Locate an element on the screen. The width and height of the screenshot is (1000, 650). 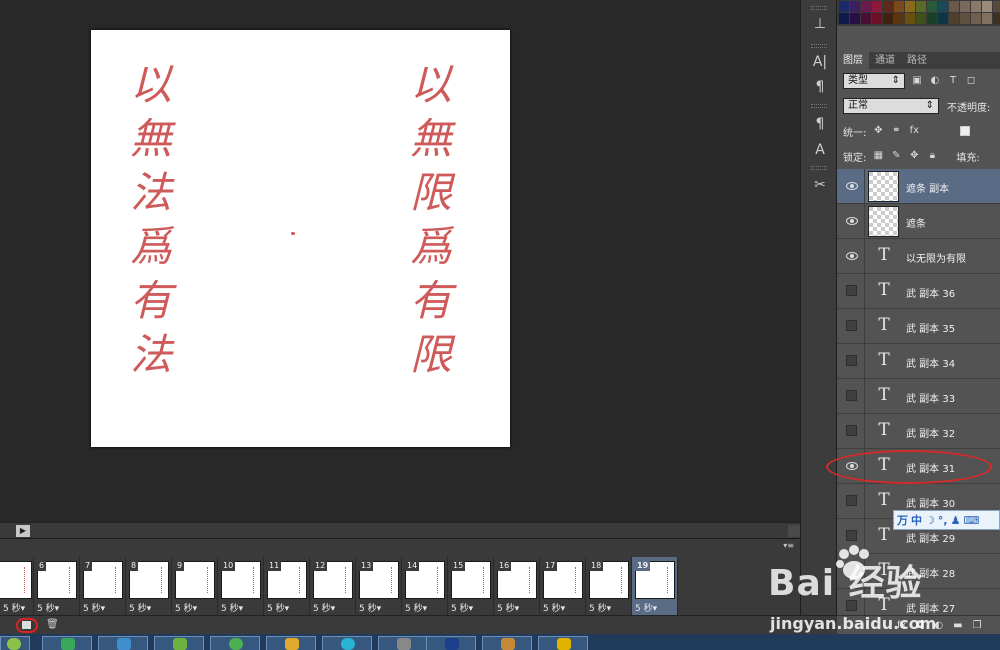
layer-row: T 武 副本 36 is located at coordinates (918, 291).